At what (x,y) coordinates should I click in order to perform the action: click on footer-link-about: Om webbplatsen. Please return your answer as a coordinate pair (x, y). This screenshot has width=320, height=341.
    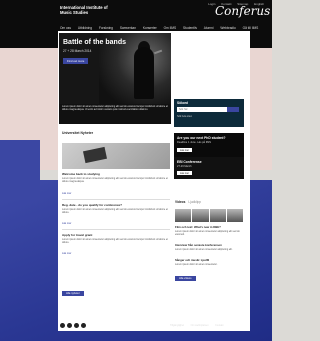
    Looking at the image, I should click on (200, 325).